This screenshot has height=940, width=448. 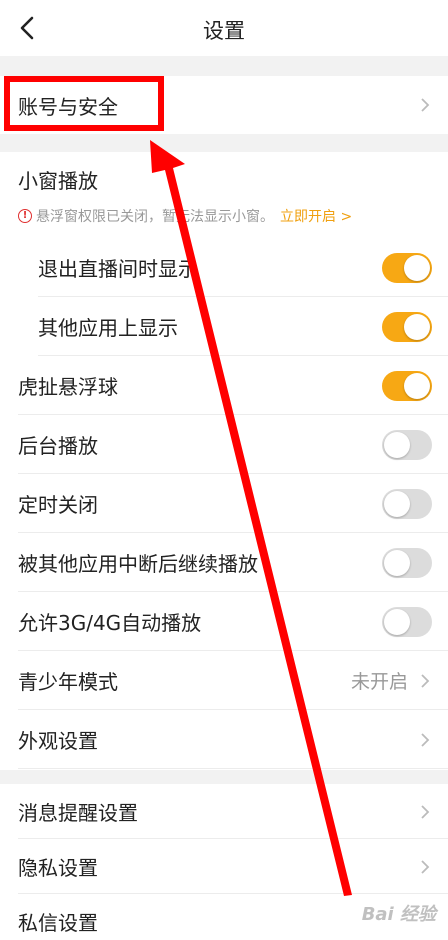 I want to click on settings-item: 后台播放, so click(x=224, y=444).